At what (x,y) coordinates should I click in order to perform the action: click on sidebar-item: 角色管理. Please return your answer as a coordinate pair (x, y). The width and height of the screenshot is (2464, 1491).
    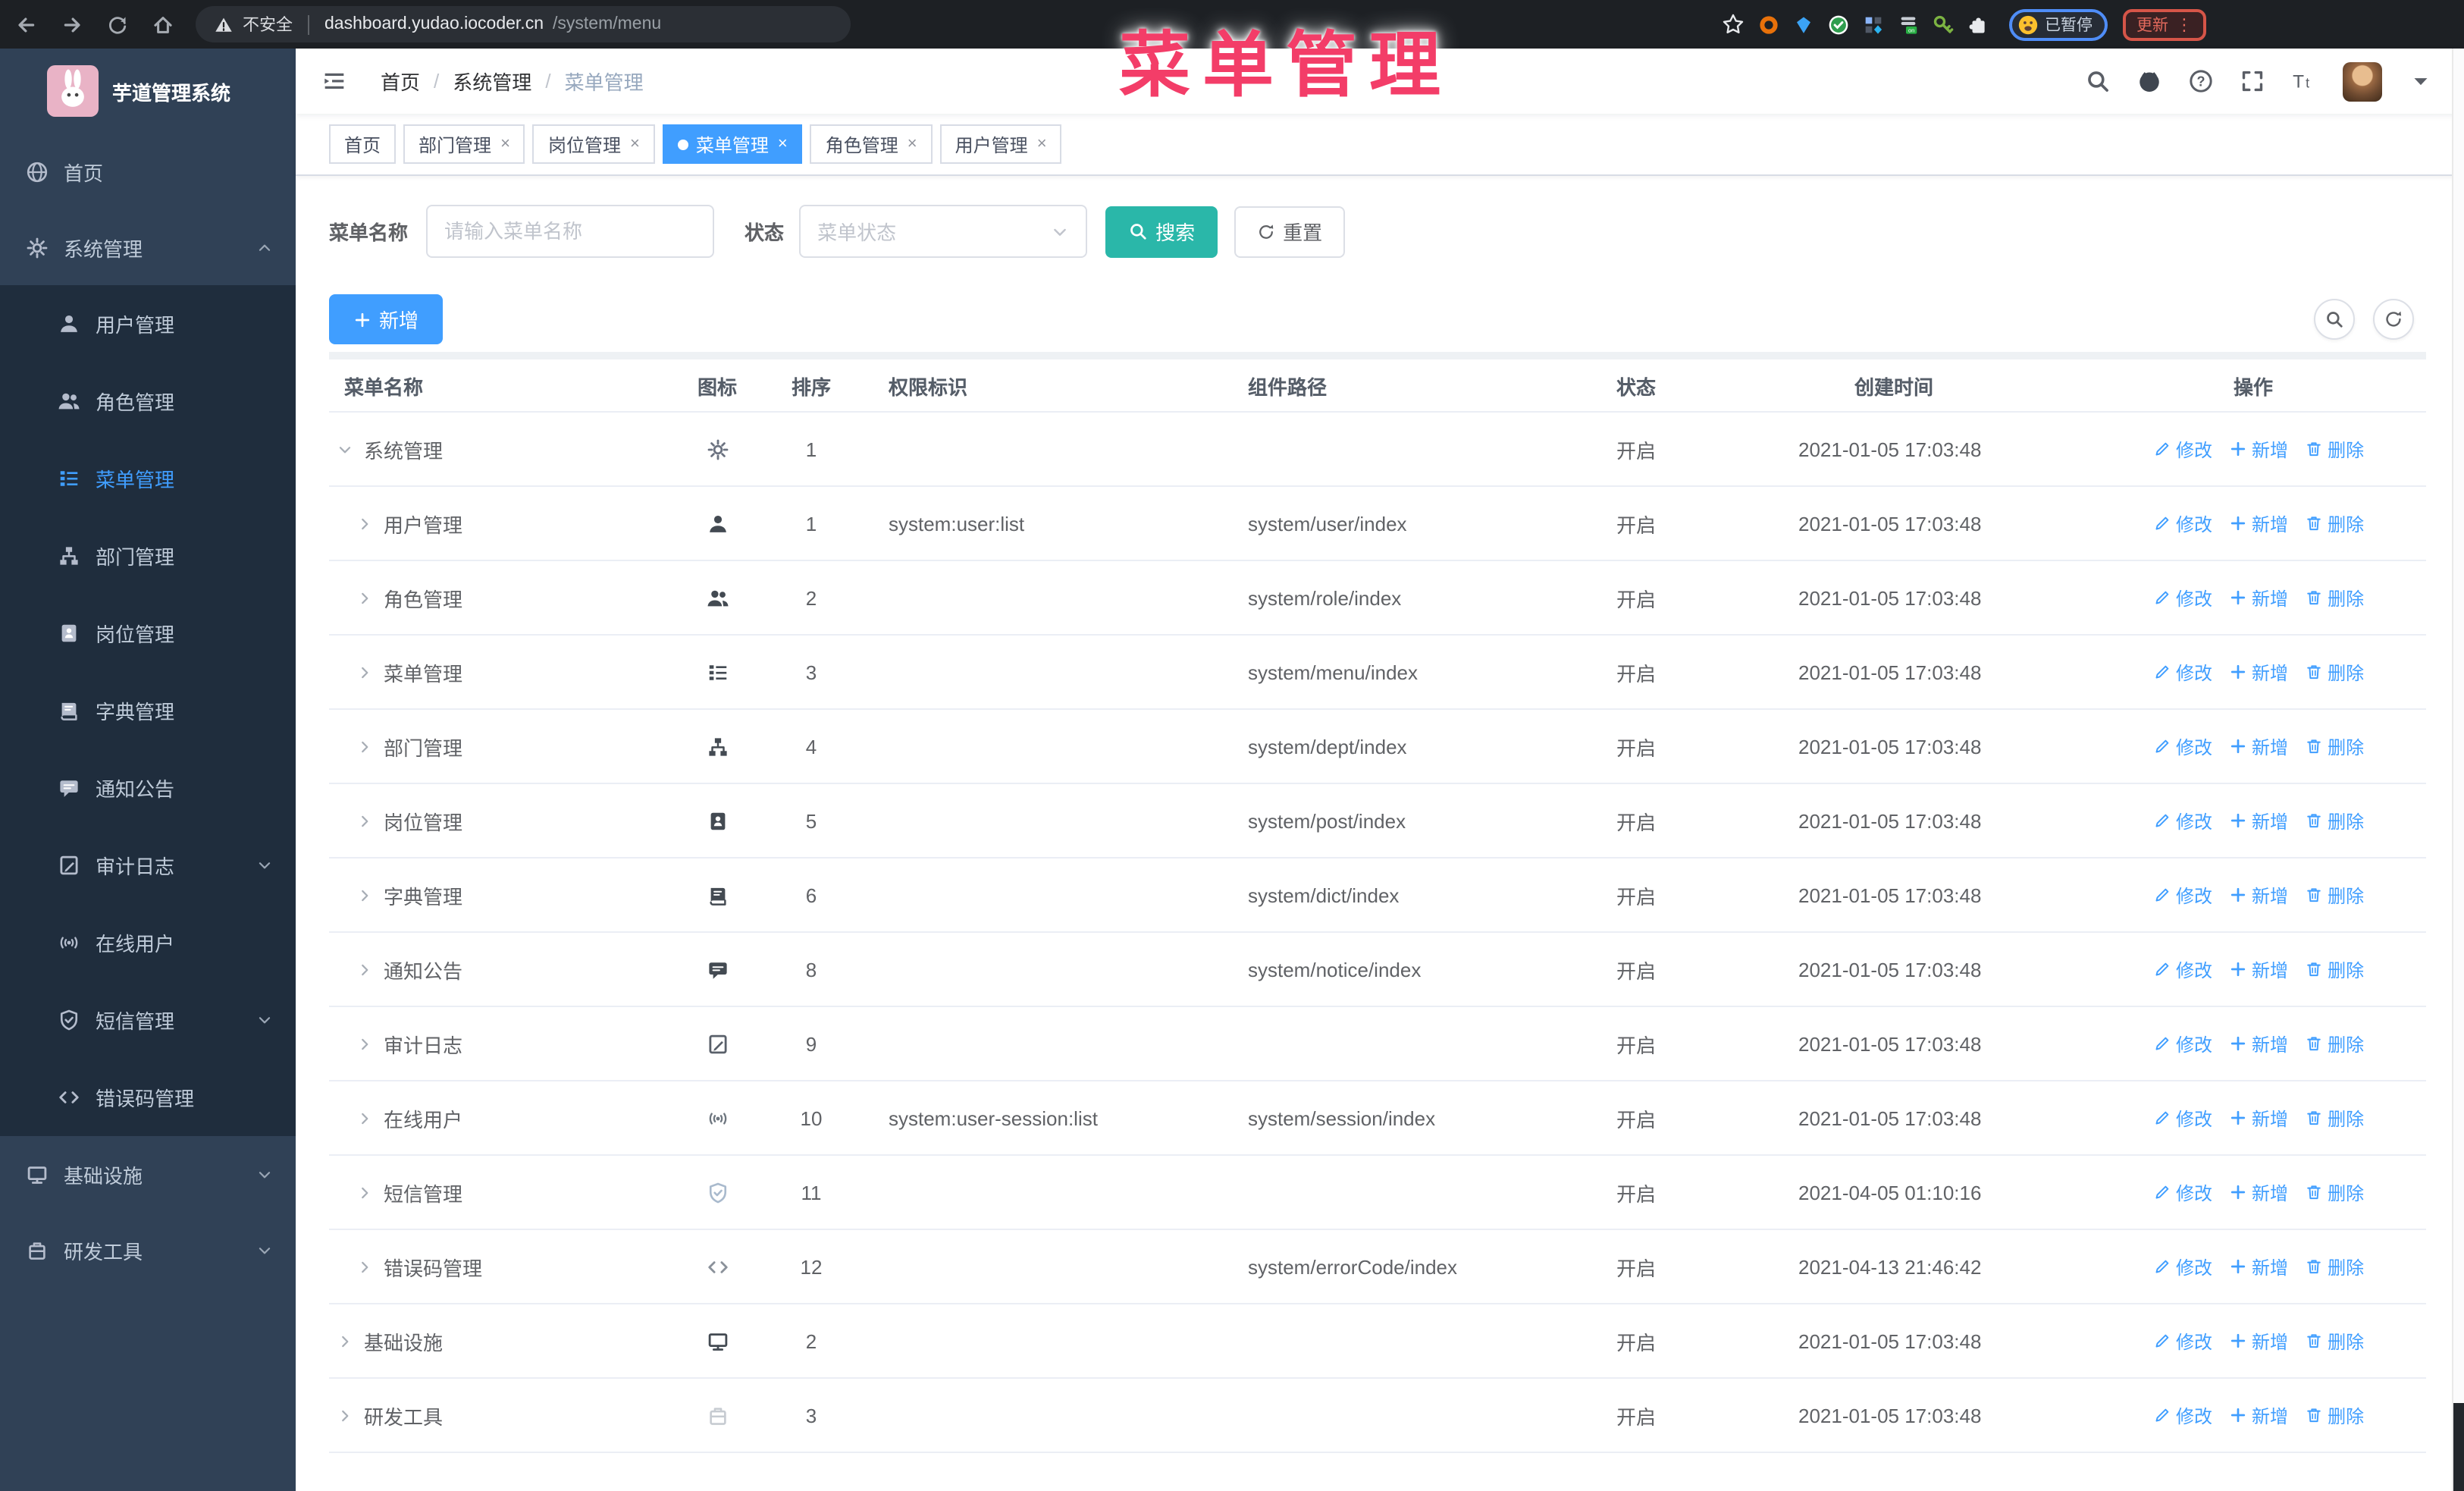
    Looking at the image, I should click on (148, 401).